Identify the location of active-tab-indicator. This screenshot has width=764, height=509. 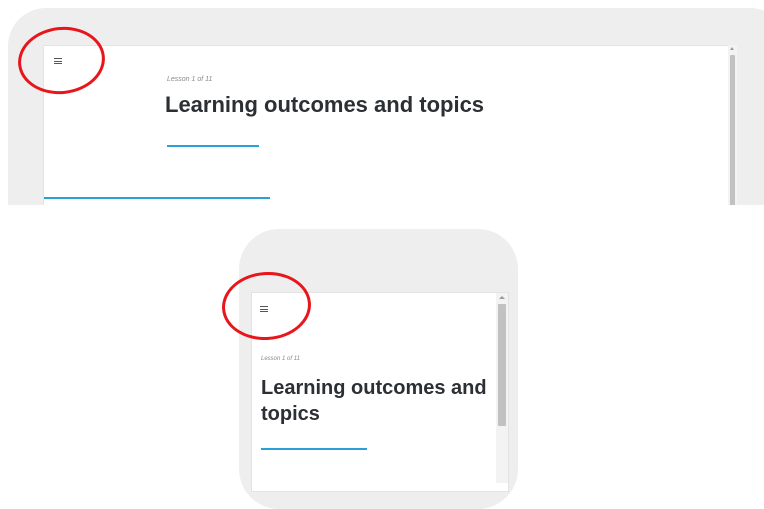
(157, 198).